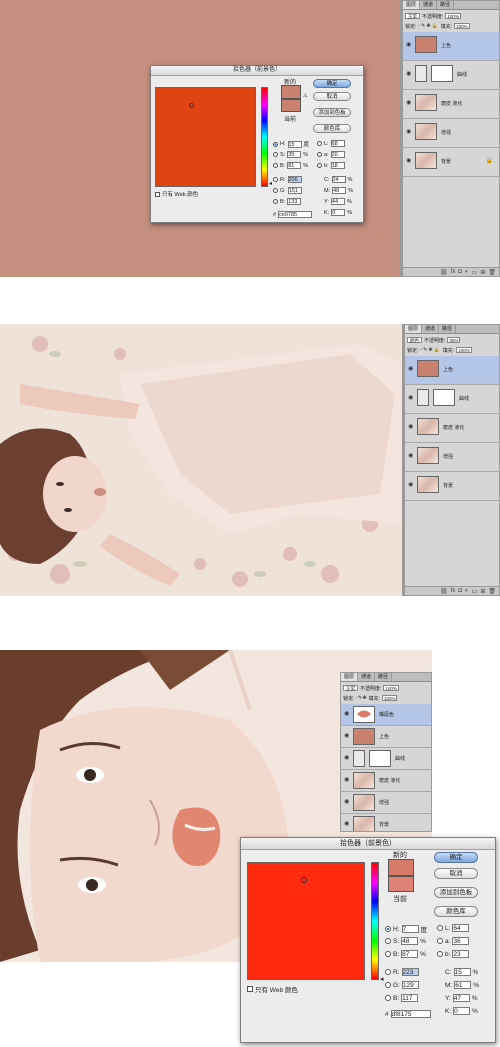  What do you see at coordinates (382, 979) in the screenshot?
I see `hue-slider-arrow-icon: ◂` at bounding box center [382, 979].